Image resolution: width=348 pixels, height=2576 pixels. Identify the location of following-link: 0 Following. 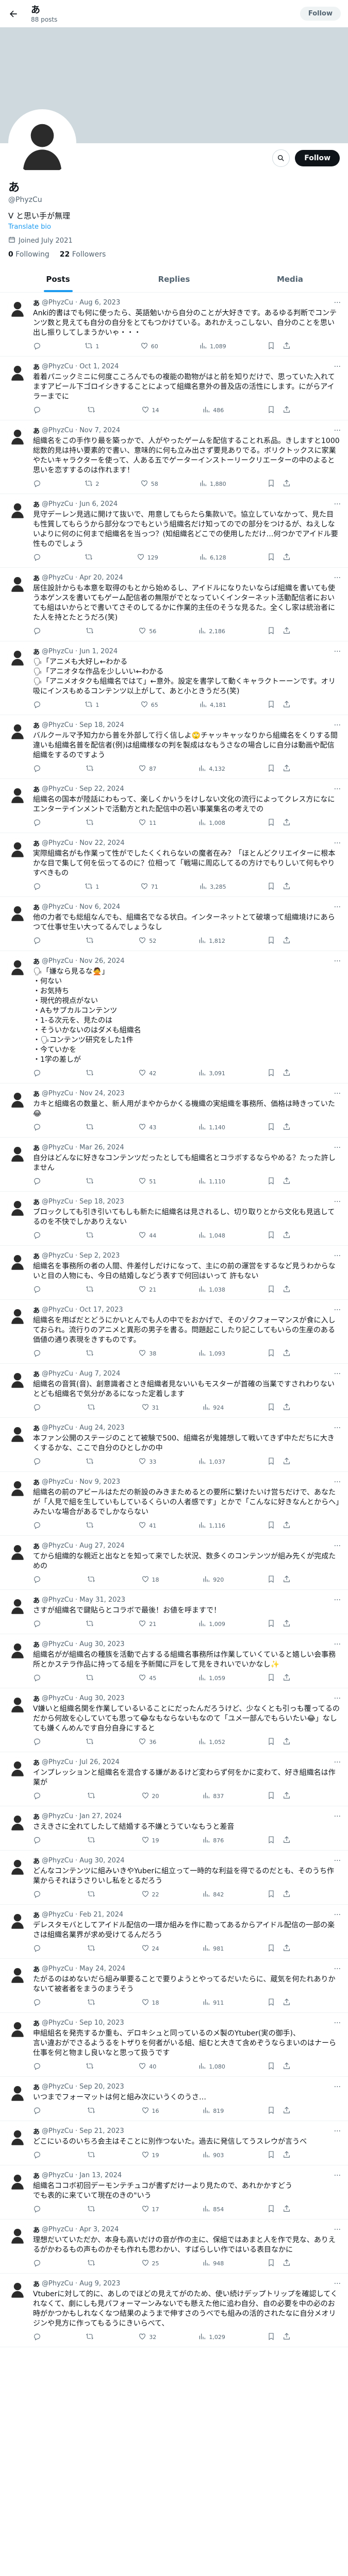
(28, 254).